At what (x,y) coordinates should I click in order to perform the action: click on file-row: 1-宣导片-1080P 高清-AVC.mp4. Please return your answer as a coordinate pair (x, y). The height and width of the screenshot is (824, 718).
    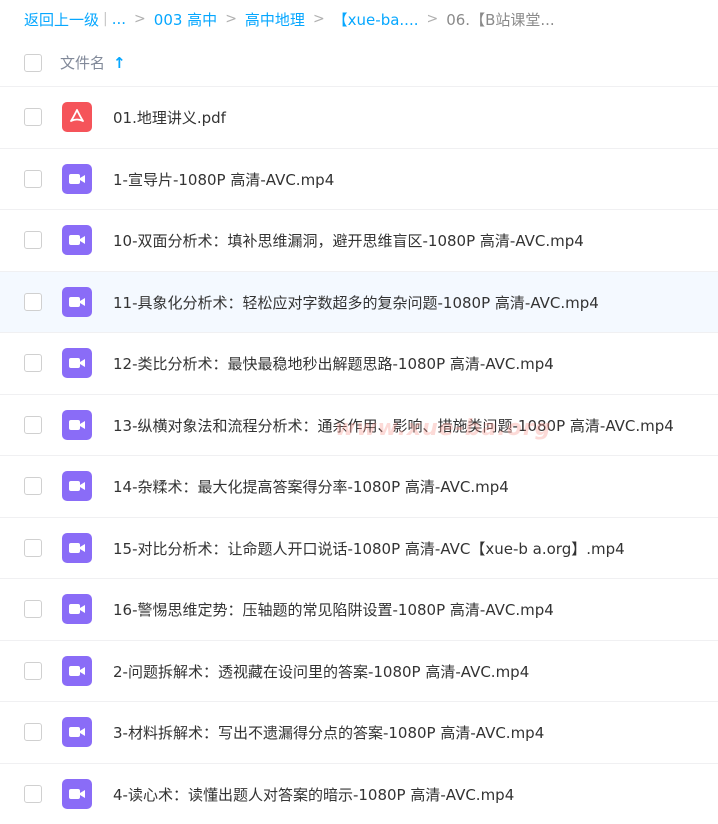
    Looking at the image, I should click on (359, 179).